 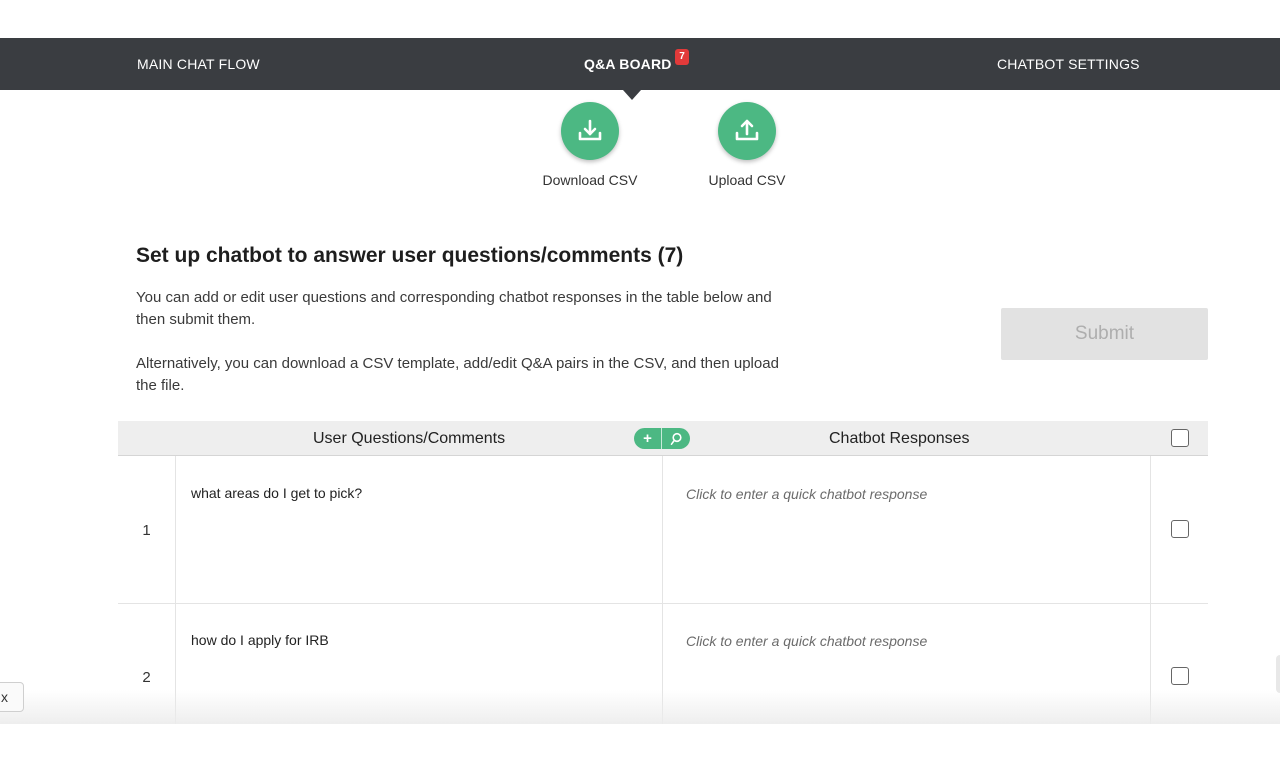 What do you see at coordinates (409, 438) in the screenshot?
I see `column-header-questions: User Questions/Comments` at bounding box center [409, 438].